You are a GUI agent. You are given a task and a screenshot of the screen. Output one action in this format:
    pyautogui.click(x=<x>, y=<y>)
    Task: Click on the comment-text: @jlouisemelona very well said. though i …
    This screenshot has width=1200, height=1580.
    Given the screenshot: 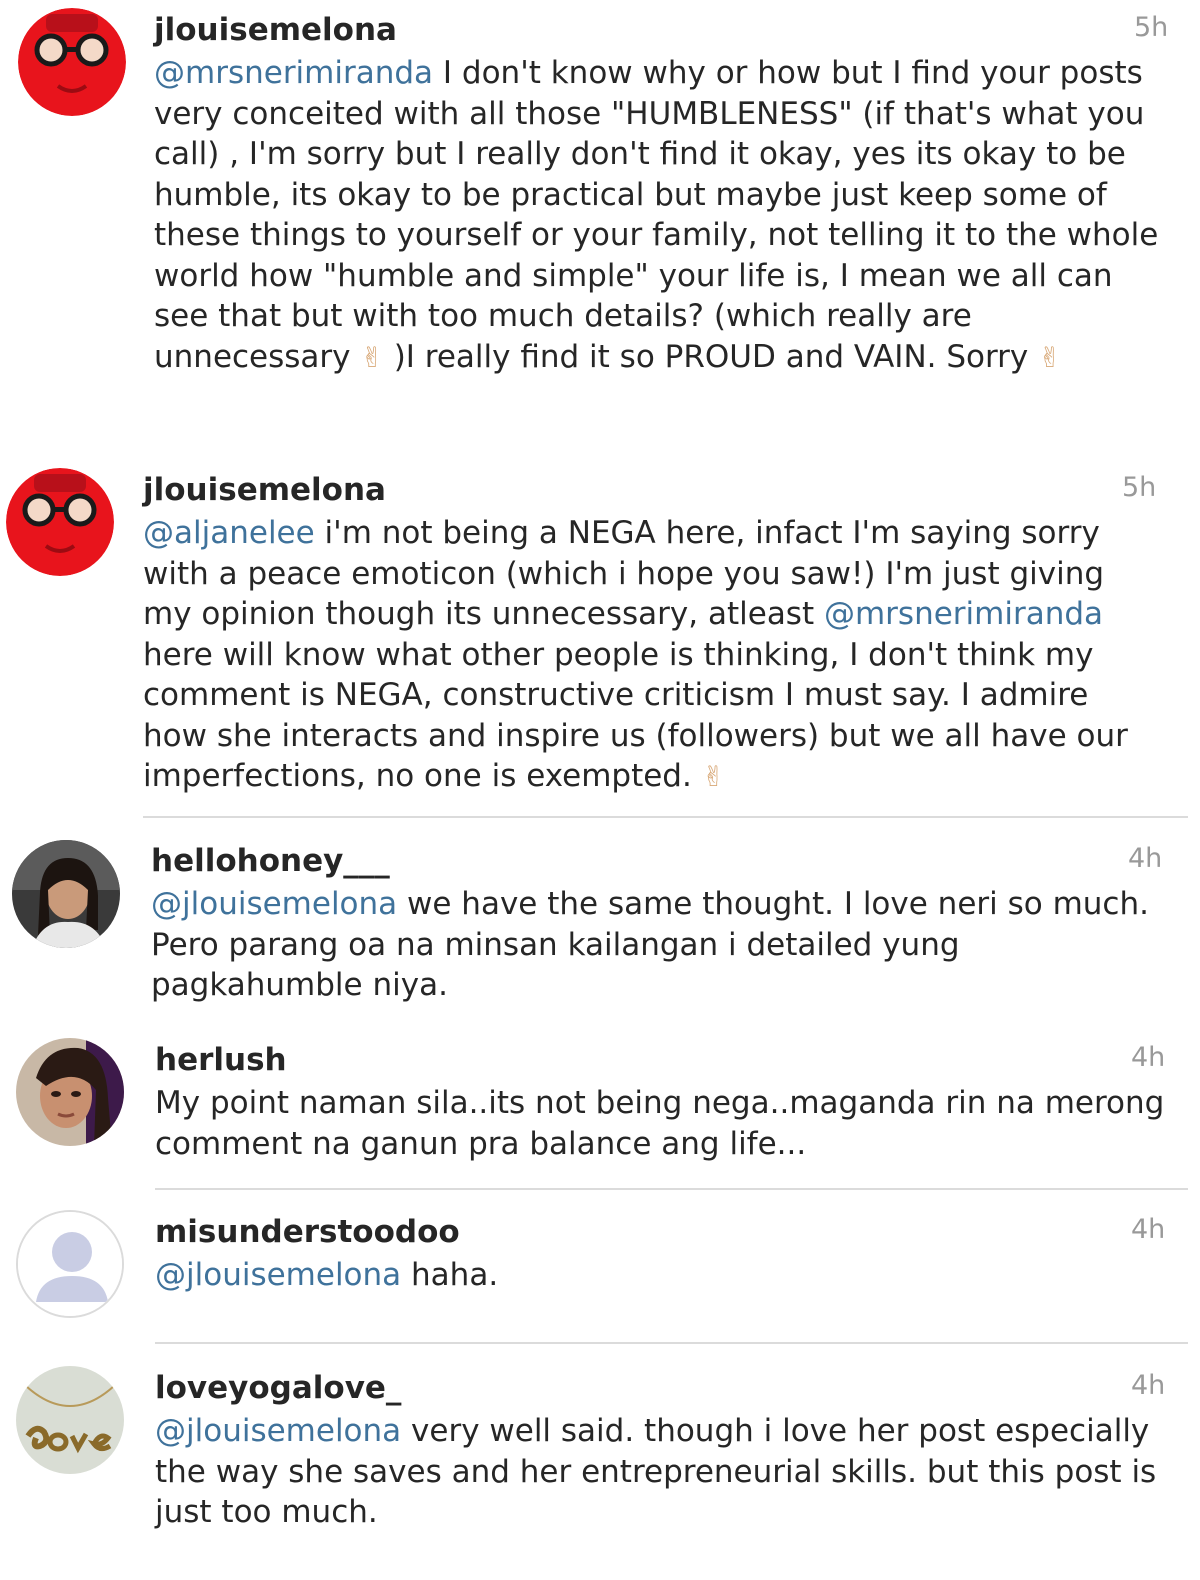 What is the action you would take?
    pyautogui.click(x=660, y=1472)
    